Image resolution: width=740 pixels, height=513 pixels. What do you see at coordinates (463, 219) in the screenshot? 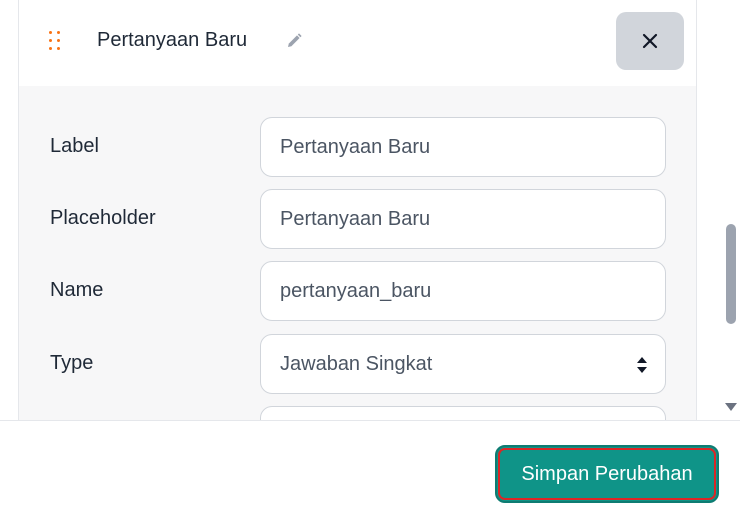
I see `placeholder-input: Pertanyaan Baru` at bounding box center [463, 219].